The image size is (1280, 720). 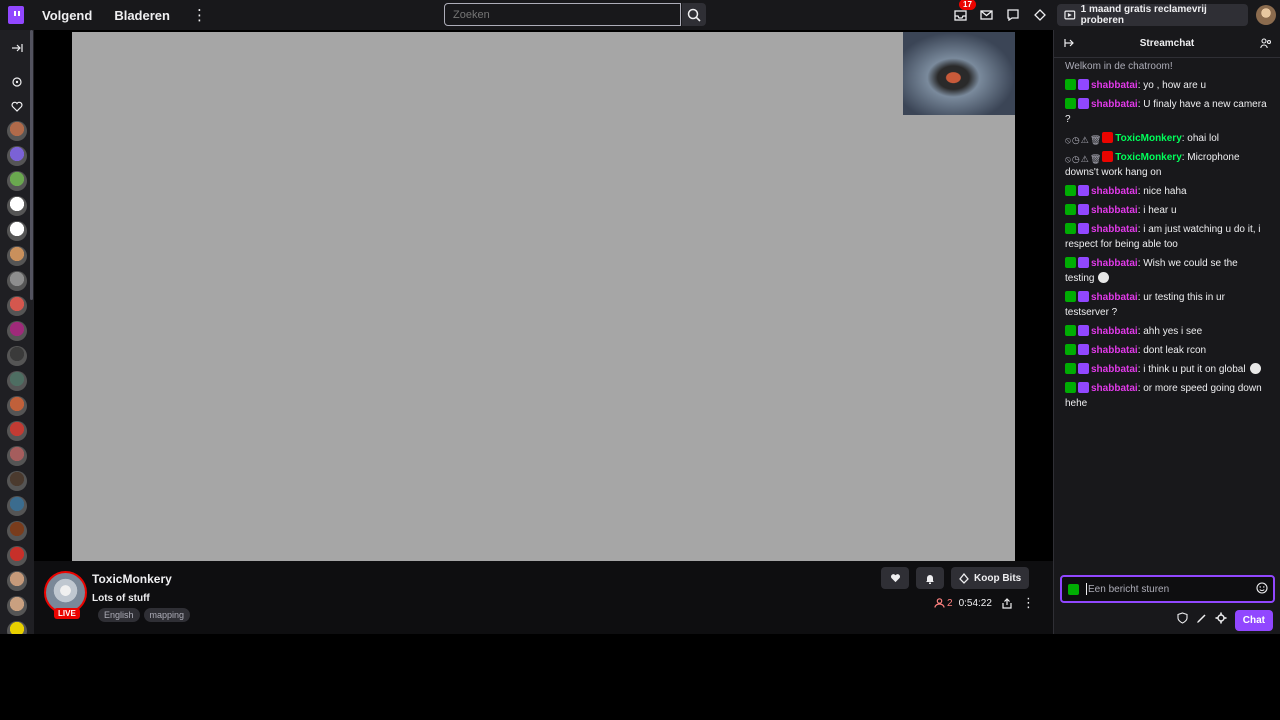 What do you see at coordinates (963, 12) in the screenshot?
I see `inbox-icon: 17` at bounding box center [963, 12].